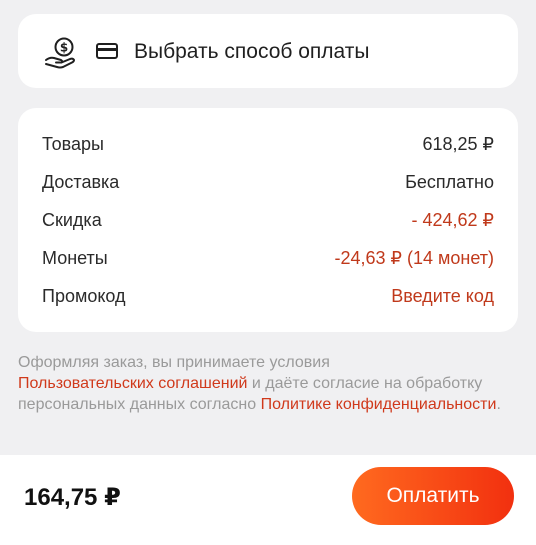 The width and height of the screenshot is (536, 545). Describe the element at coordinates (452, 219) in the screenshot. I see `discount-value: - 424,62 ₽` at that location.